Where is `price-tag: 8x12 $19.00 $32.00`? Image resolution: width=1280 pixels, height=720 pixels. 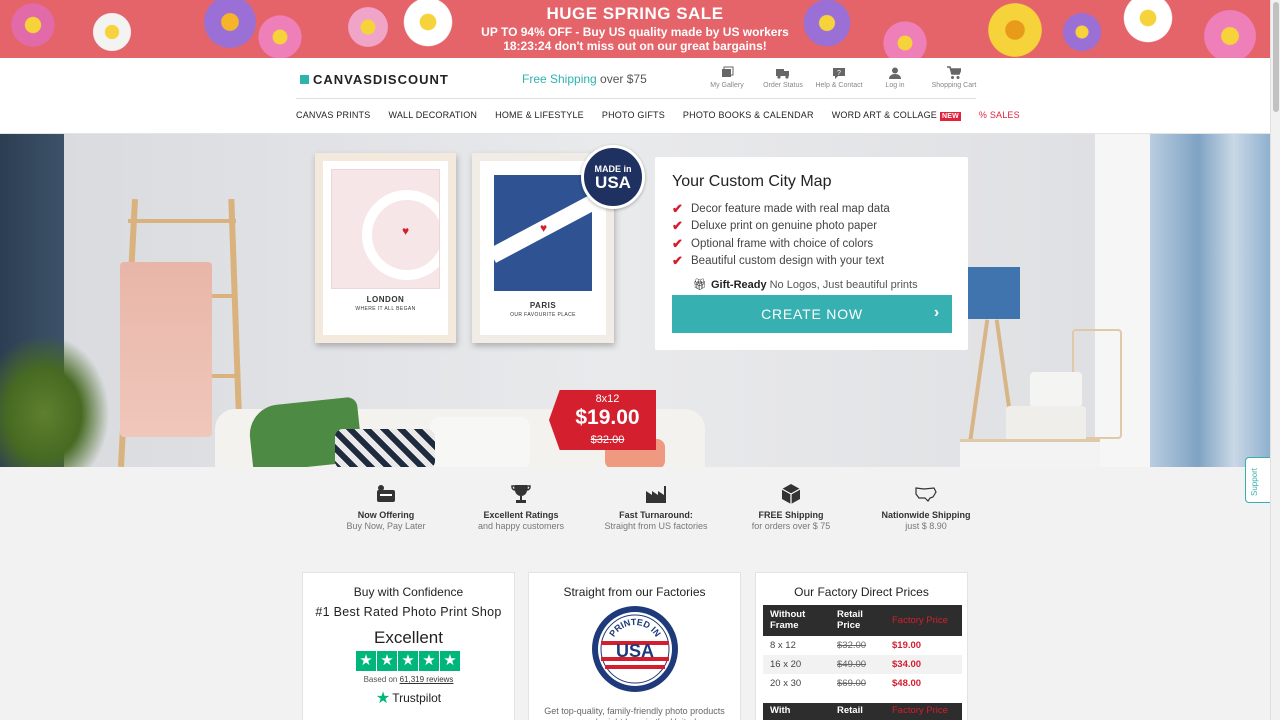
price-tag: 8x12 $19.00 $32.00 is located at coordinates (602, 420).